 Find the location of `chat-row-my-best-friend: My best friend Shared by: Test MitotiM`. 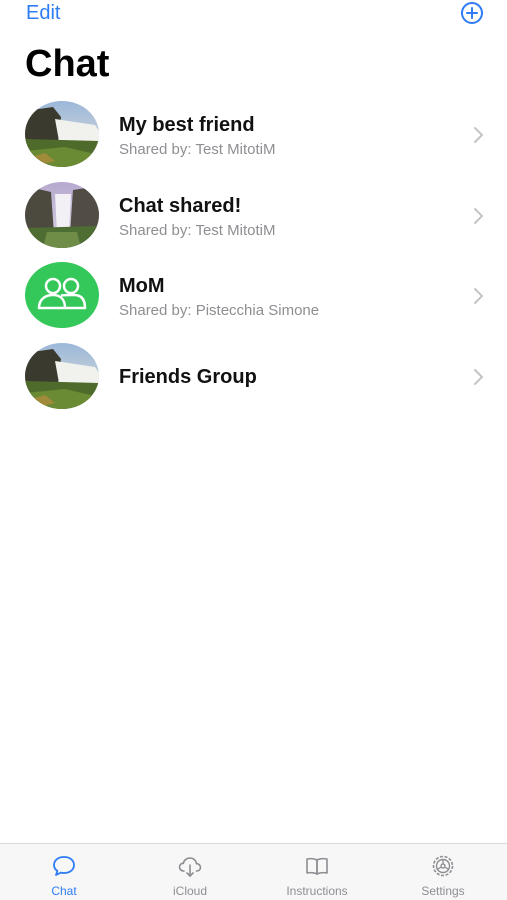

chat-row-my-best-friend: My best friend Shared by: Test MitotiM is located at coordinates (253, 134).